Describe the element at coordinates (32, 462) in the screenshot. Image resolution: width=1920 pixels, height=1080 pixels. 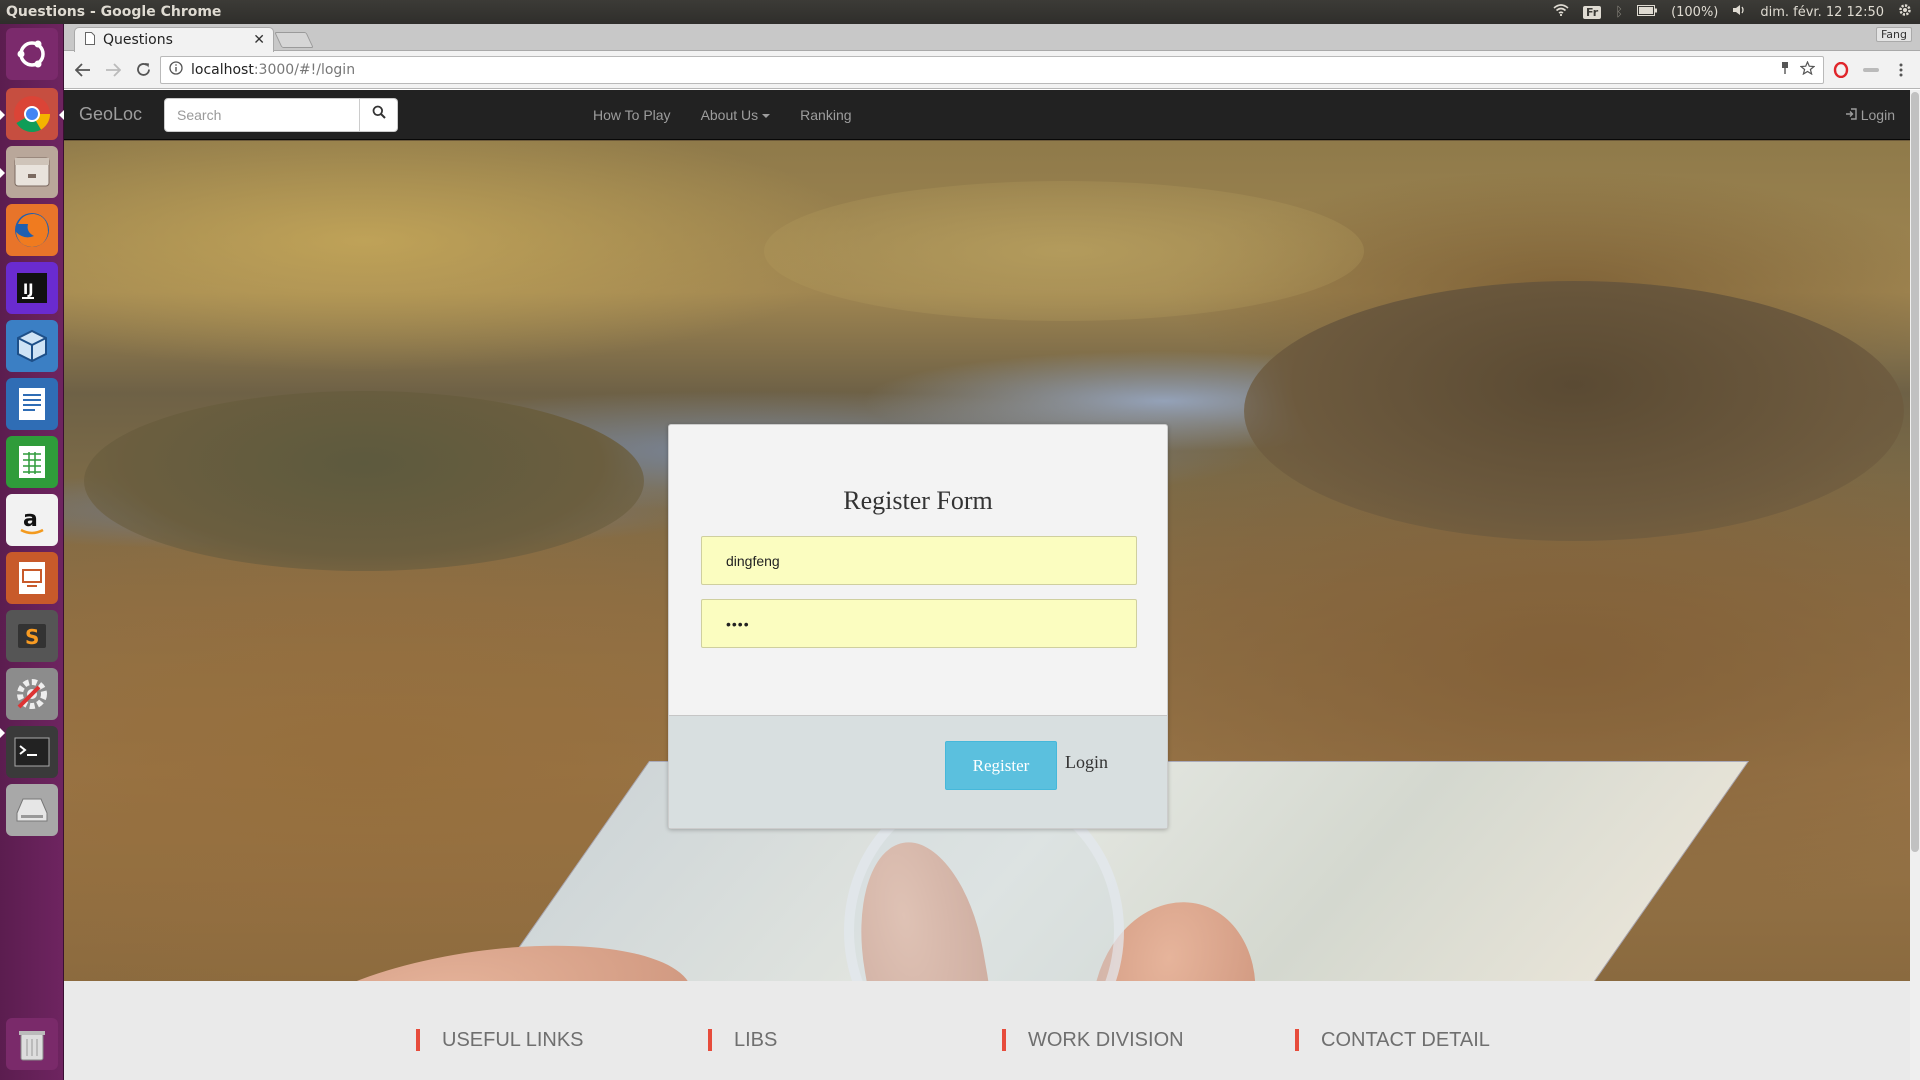
I see `calc-icon` at that location.